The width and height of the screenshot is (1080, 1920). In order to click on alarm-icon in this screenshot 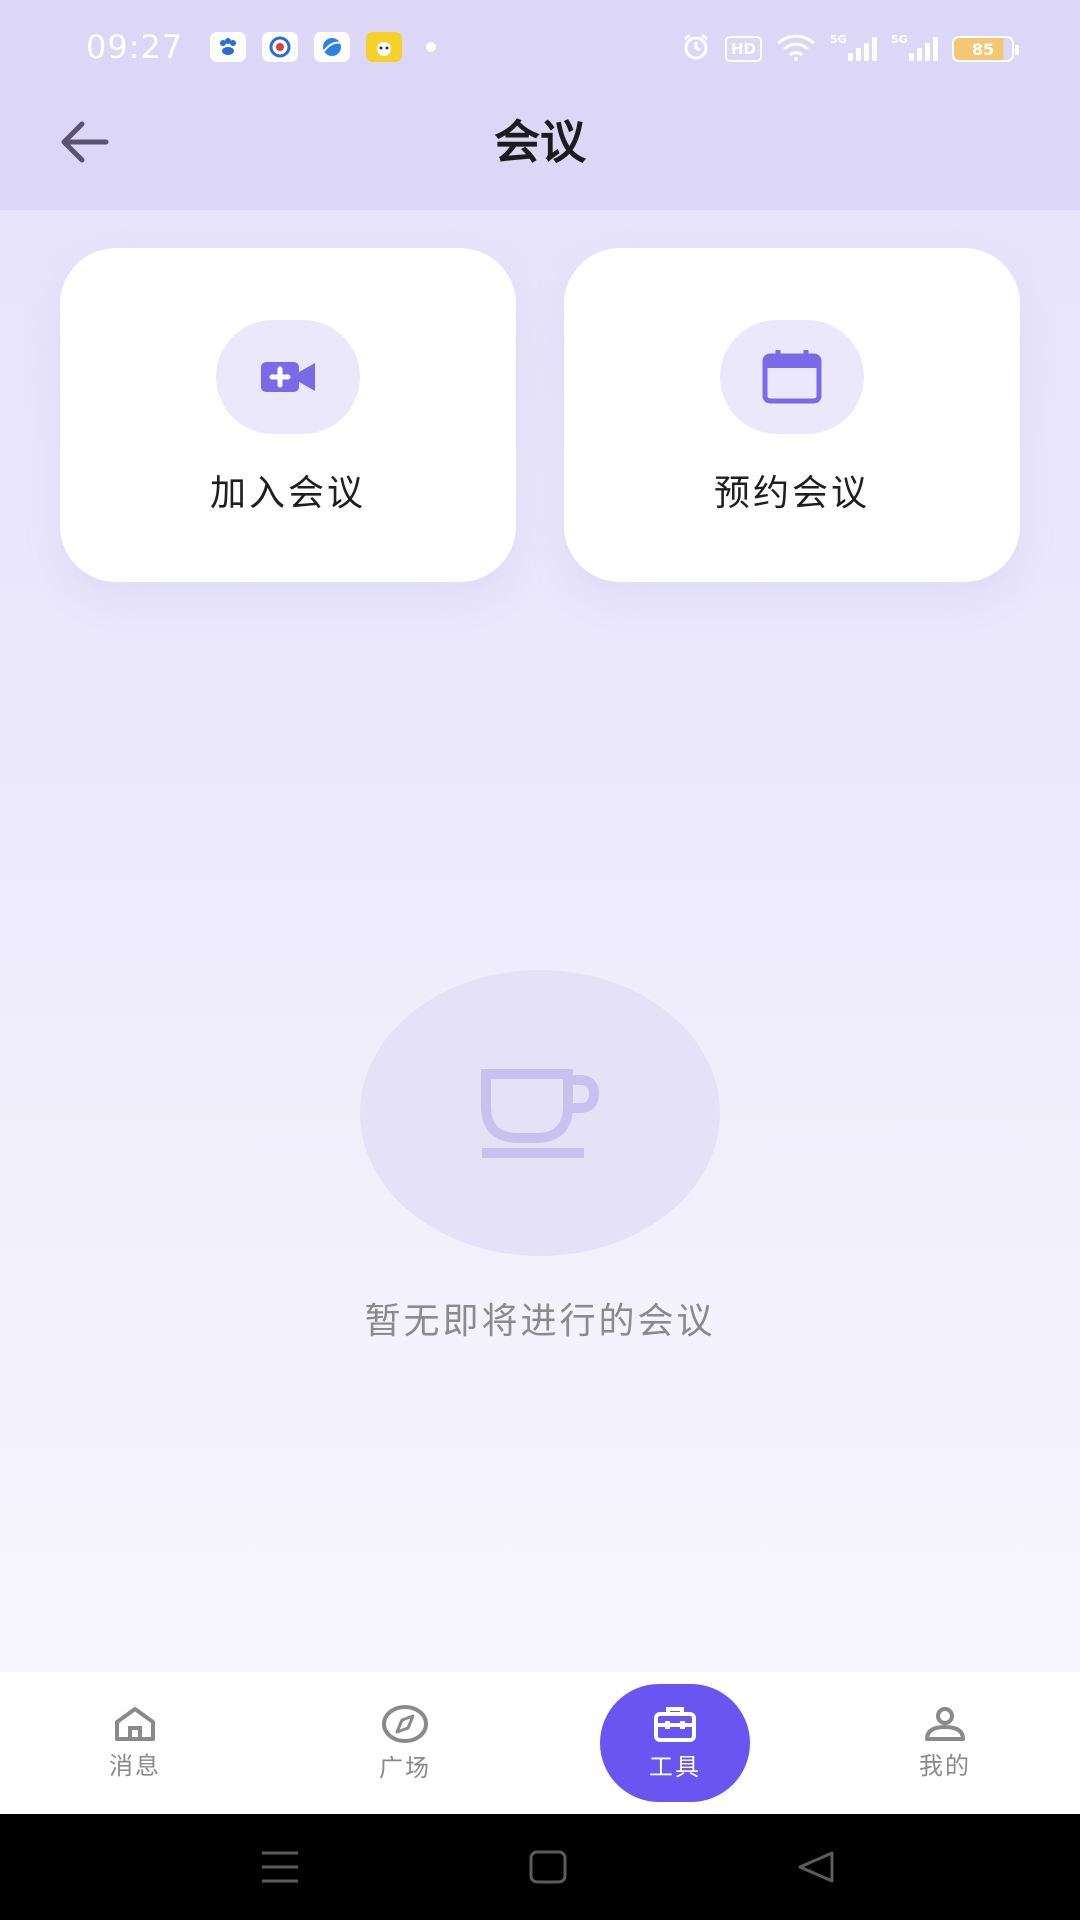, I will do `click(696, 49)`.